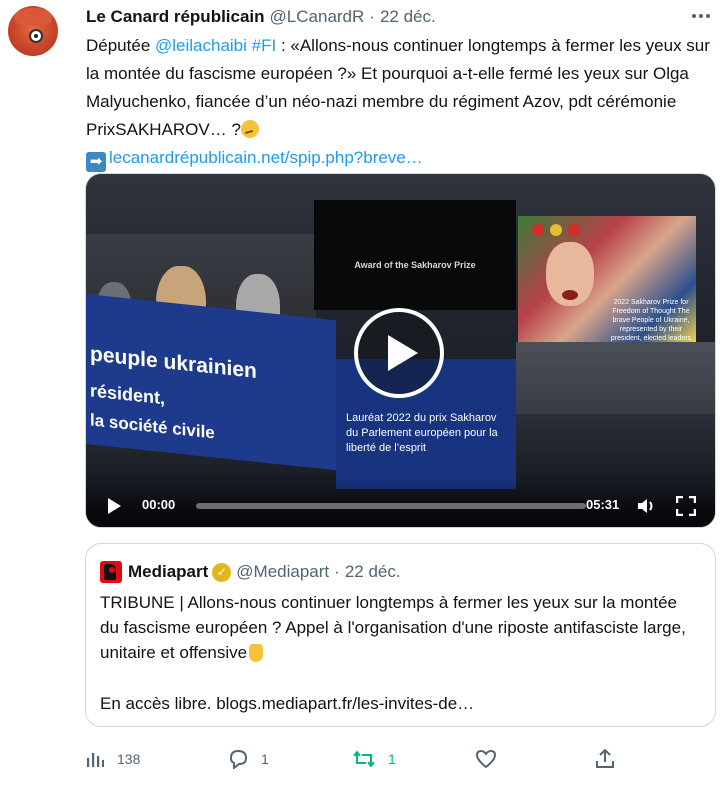 Image resolution: width=728 pixels, height=787 pixels. Describe the element at coordinates (391, 506) in the screenshot. I see `progress-bar` at that location.